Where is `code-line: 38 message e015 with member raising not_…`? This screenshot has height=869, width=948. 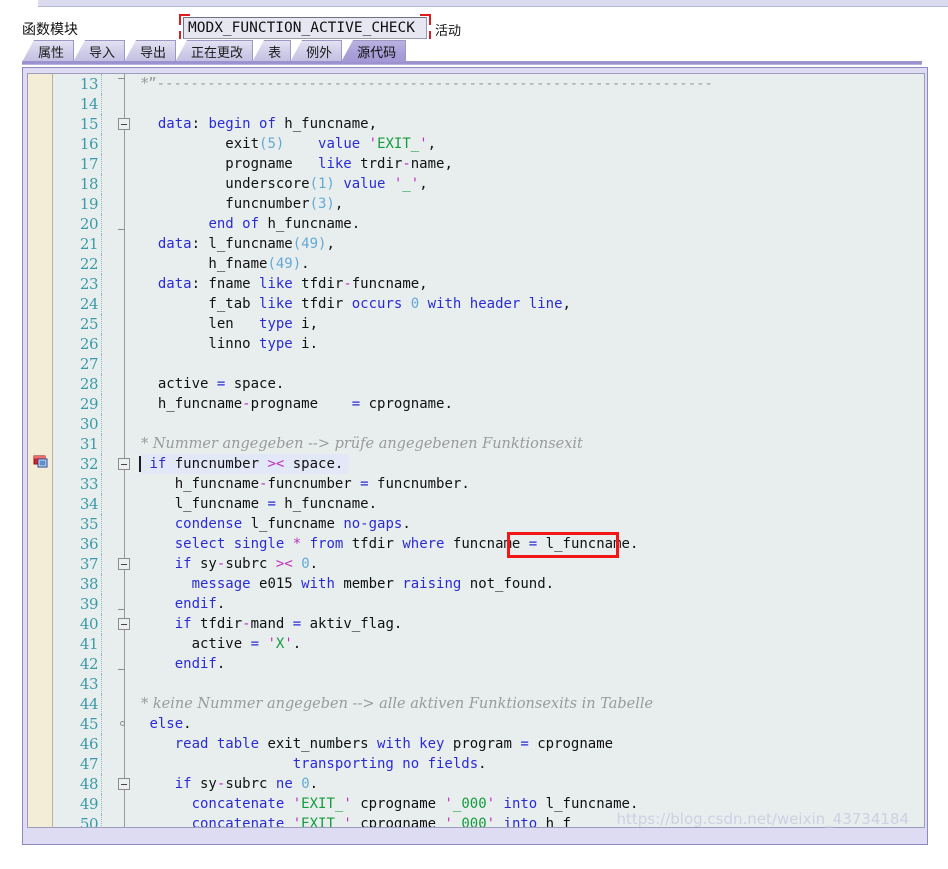
code-line: 38 message e015 with member raising not_… is located at coordinates (476, 584).